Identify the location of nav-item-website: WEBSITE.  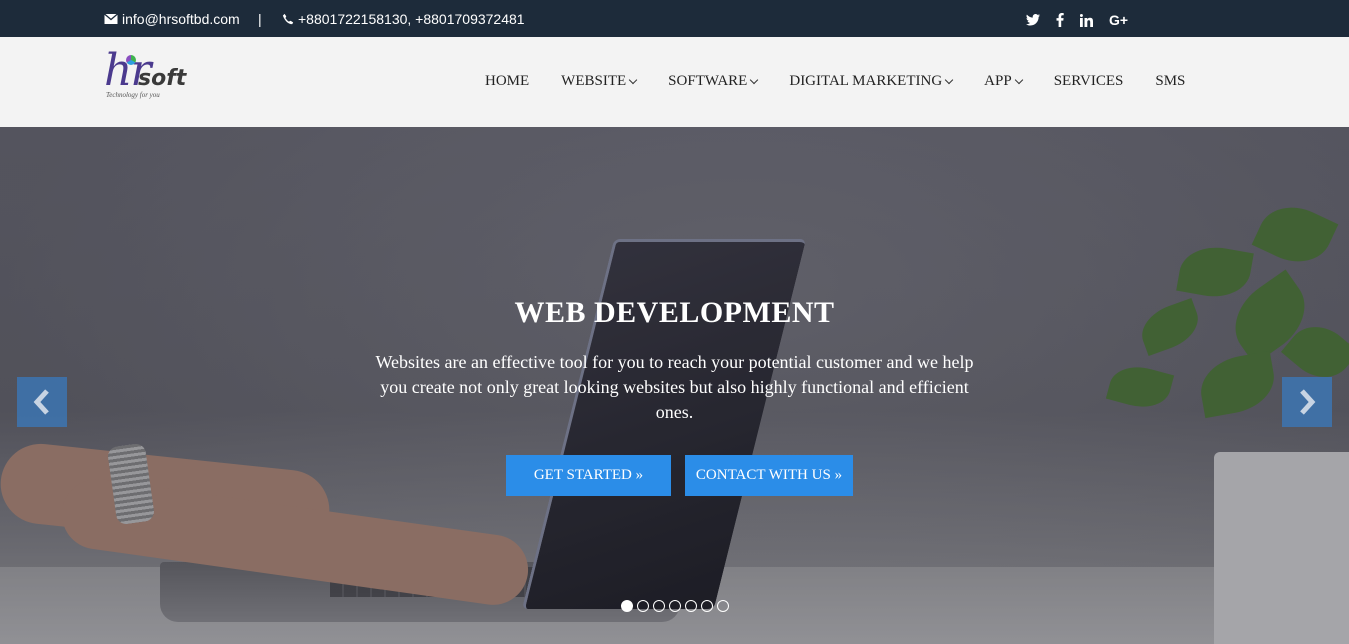
(599, 81).